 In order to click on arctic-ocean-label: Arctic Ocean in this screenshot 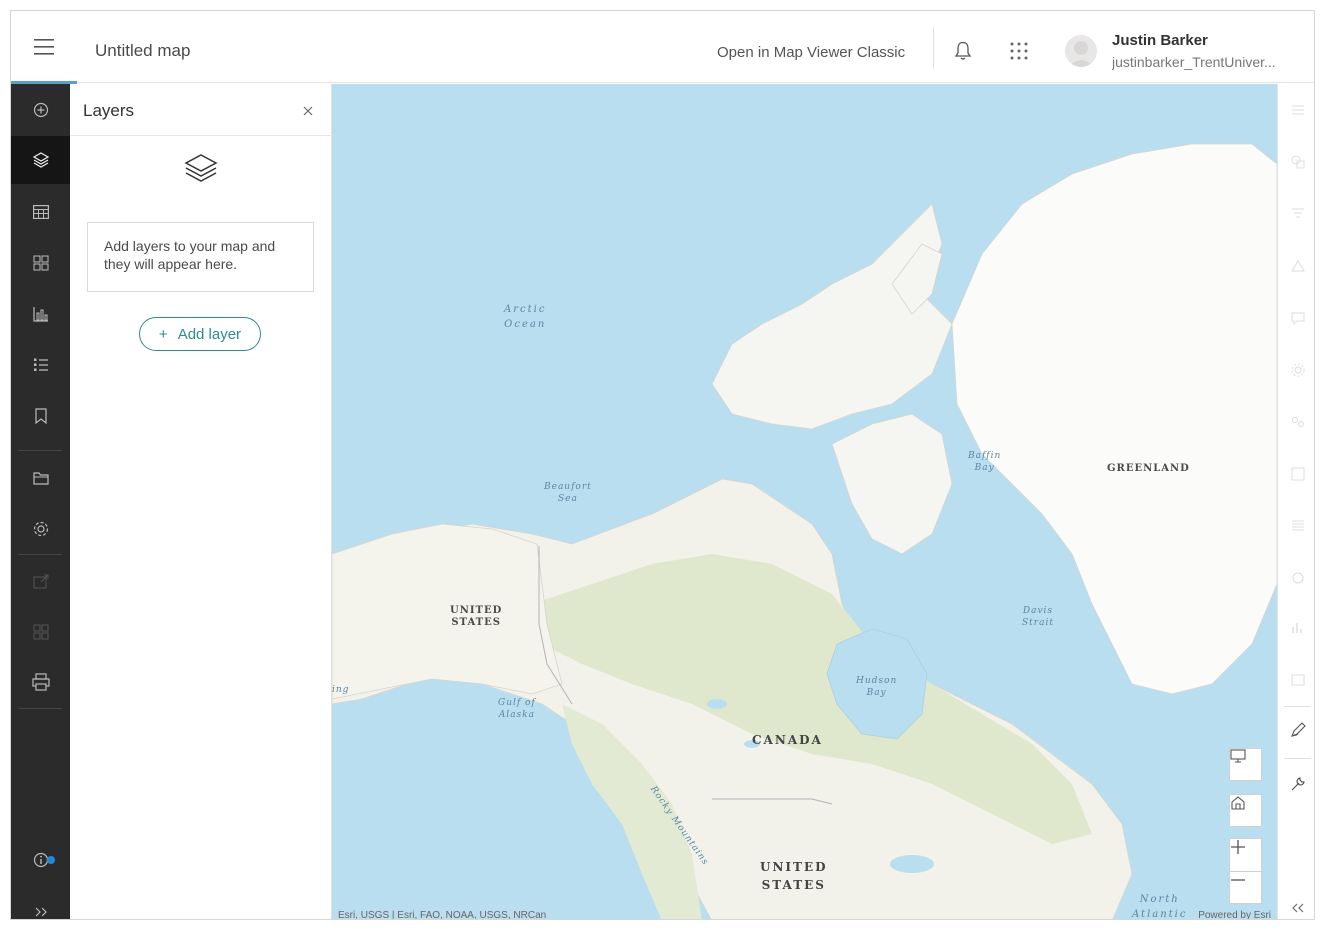, I will do `click(525, 317)`.